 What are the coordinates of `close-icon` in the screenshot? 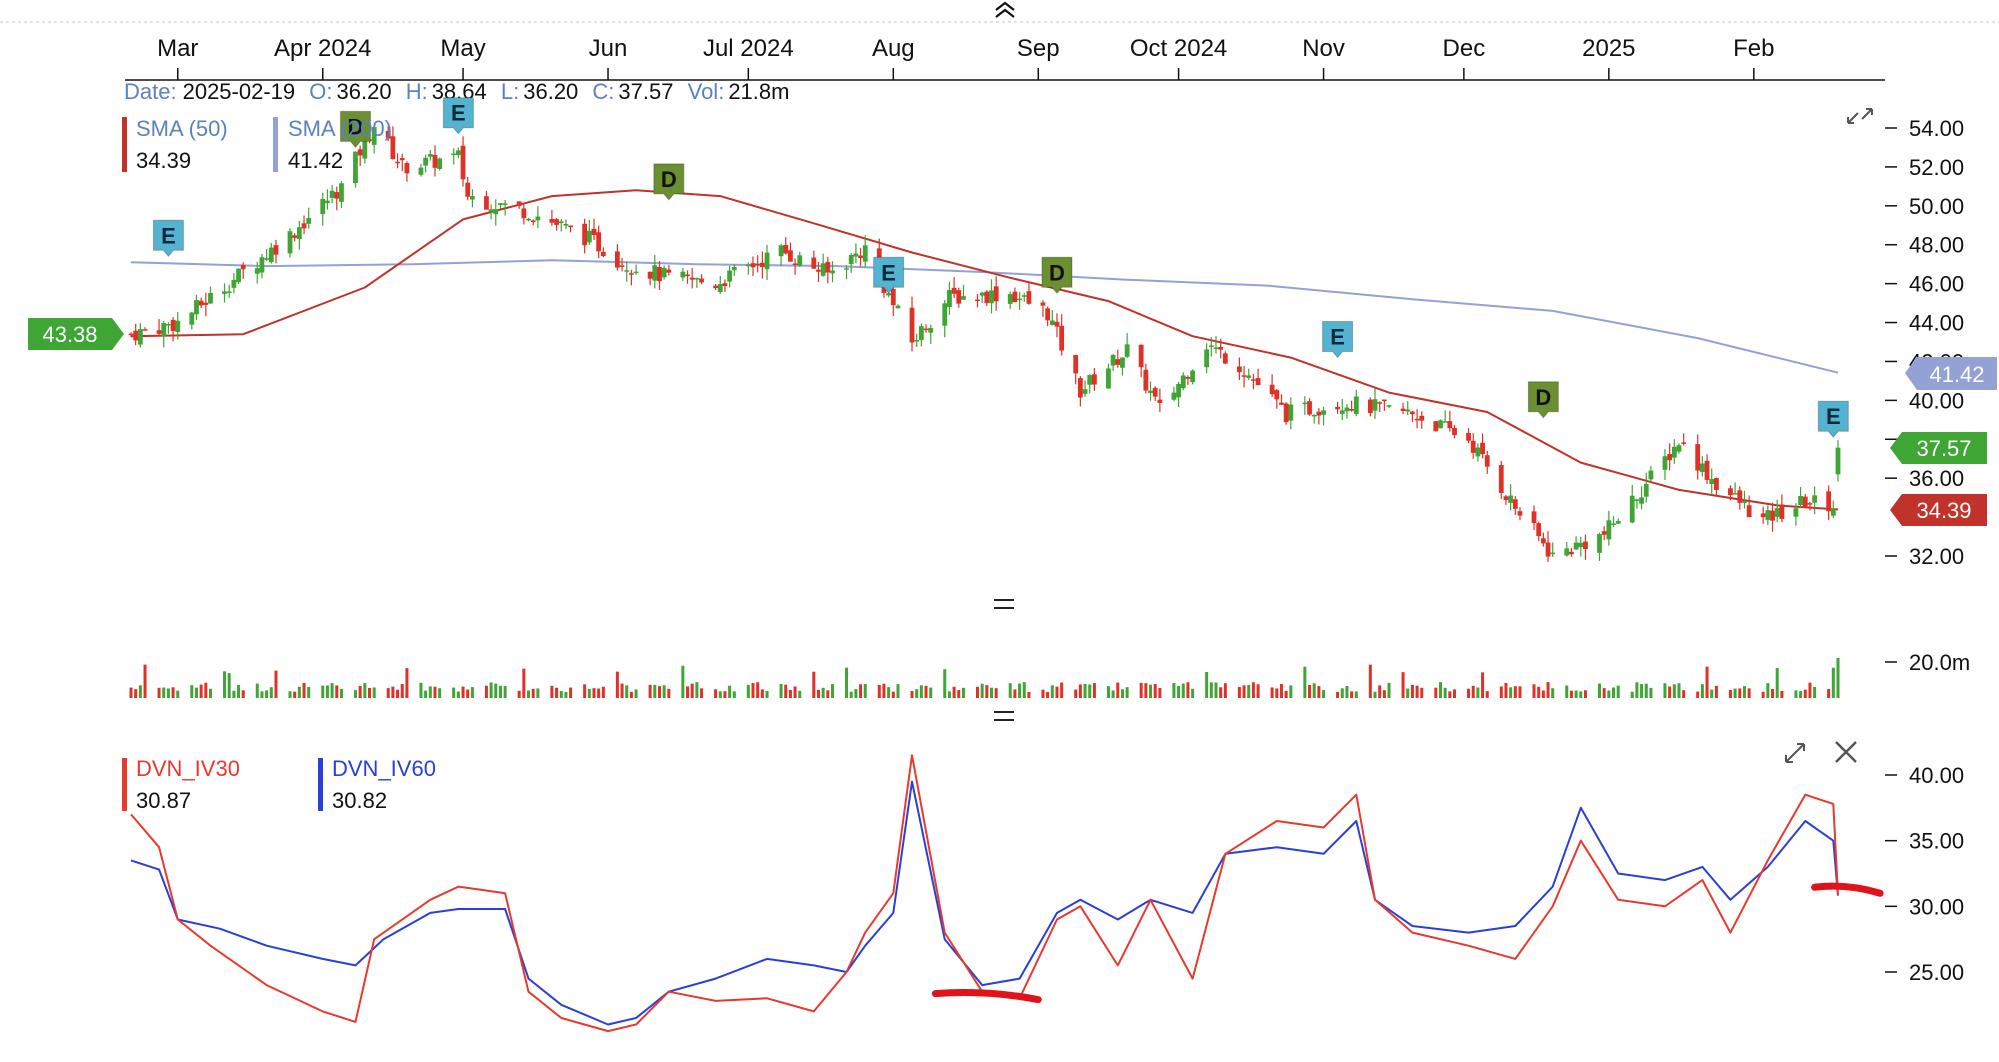 It's located at (1846, 752).